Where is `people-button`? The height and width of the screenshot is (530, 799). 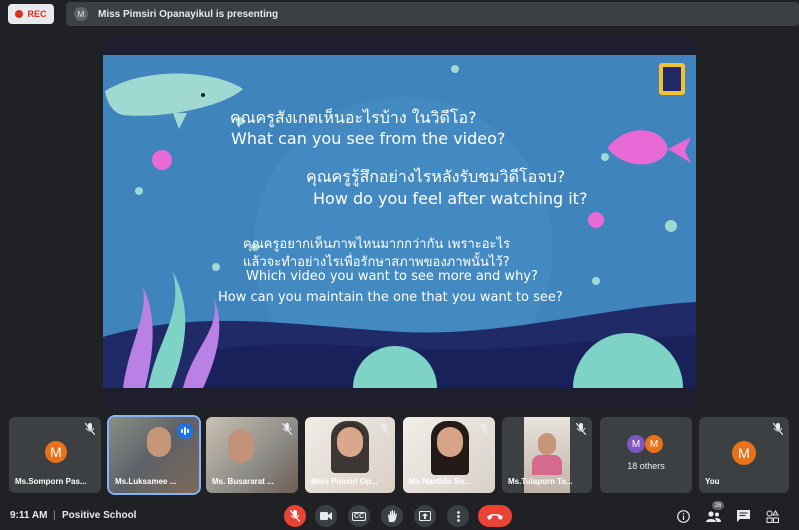
people-button is located at coordinates (713, 516).